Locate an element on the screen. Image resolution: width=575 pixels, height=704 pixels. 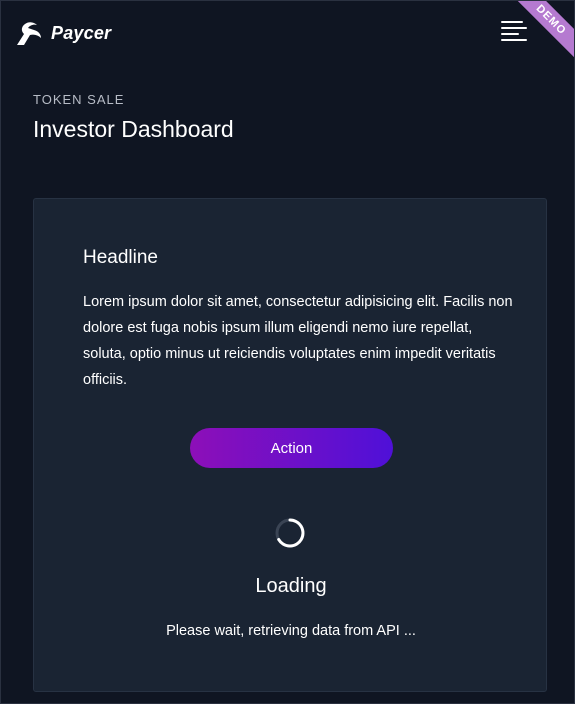
page-title: Investor Dashboard is located at coordinates (133, 129).